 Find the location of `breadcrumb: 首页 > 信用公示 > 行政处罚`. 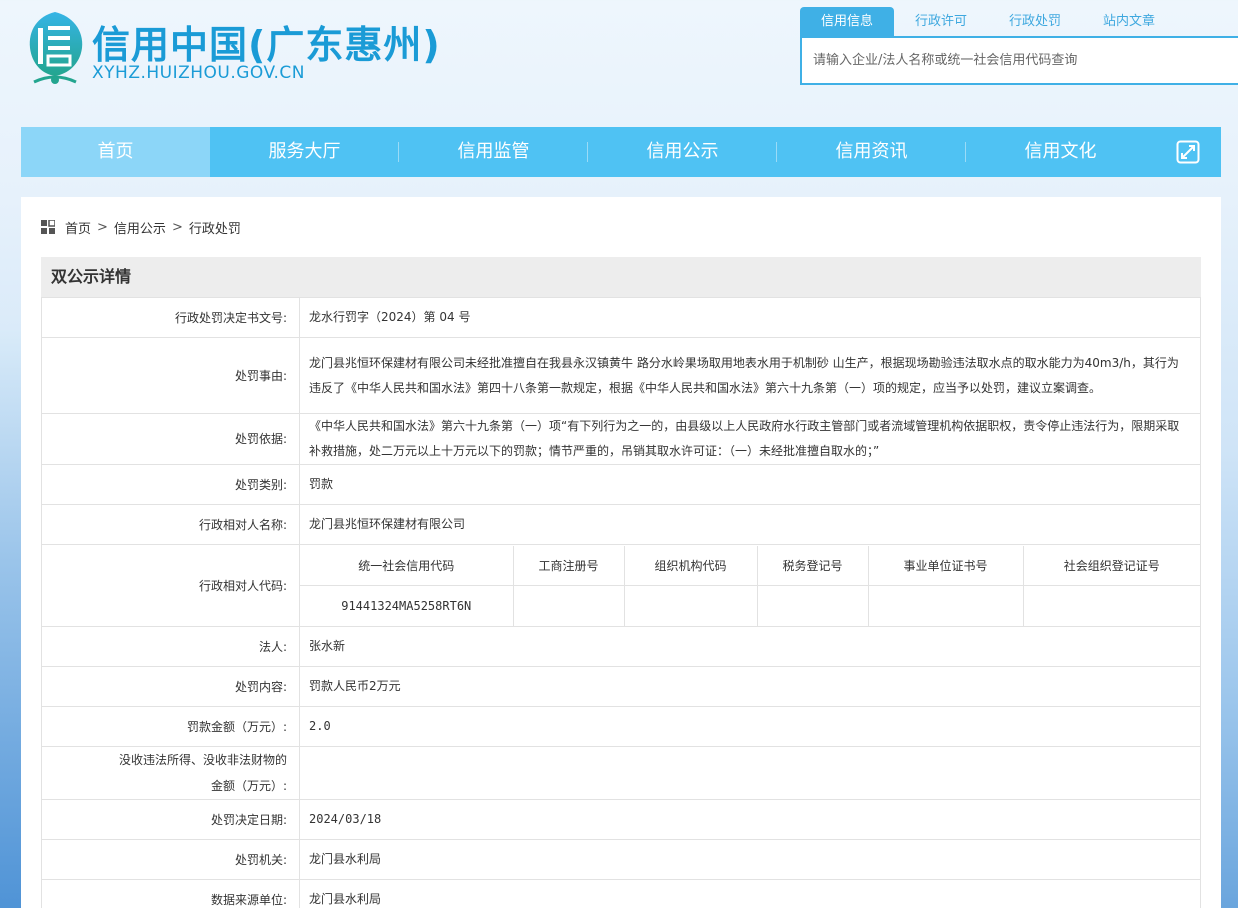

breadcrumb: 首页 > 信用公示 > 行政处罚 is located at coordinates (141, 227).